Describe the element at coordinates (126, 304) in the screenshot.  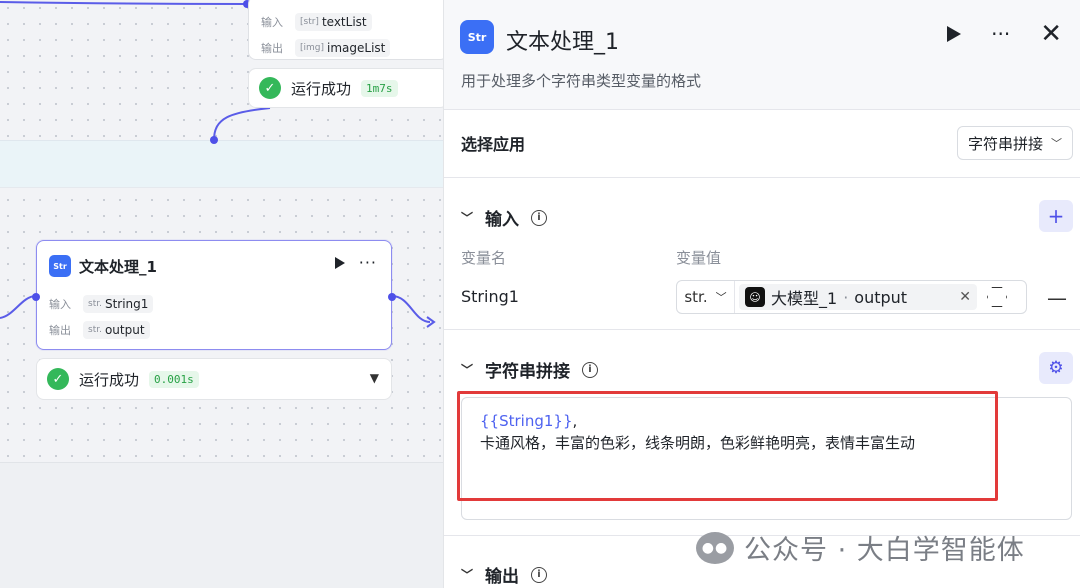
I see `io-name: String1` at that location.